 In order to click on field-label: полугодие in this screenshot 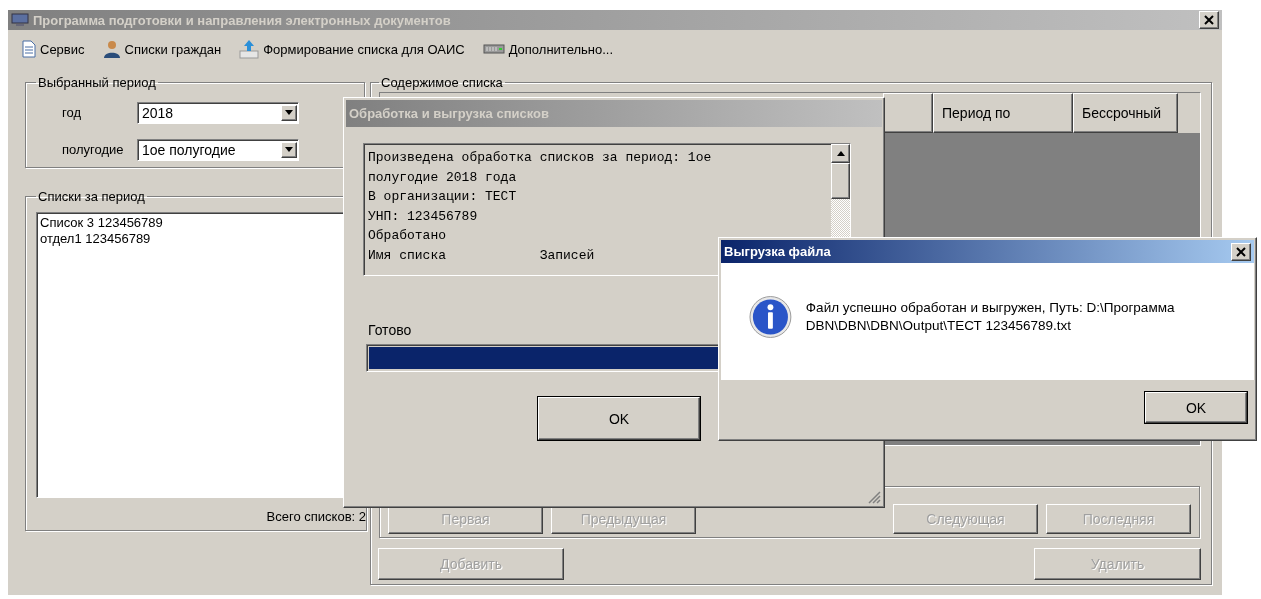, I will do `click(93, 149)`.